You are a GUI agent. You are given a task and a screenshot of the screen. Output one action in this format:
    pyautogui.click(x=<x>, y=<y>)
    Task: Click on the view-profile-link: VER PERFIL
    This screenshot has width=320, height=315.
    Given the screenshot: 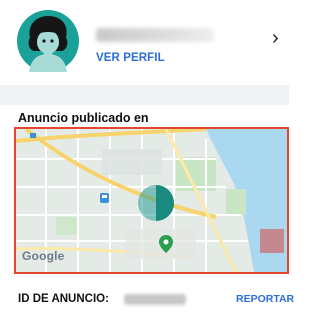 What is the action you would take?
    pyautogui.click(x=130, y=58)
    